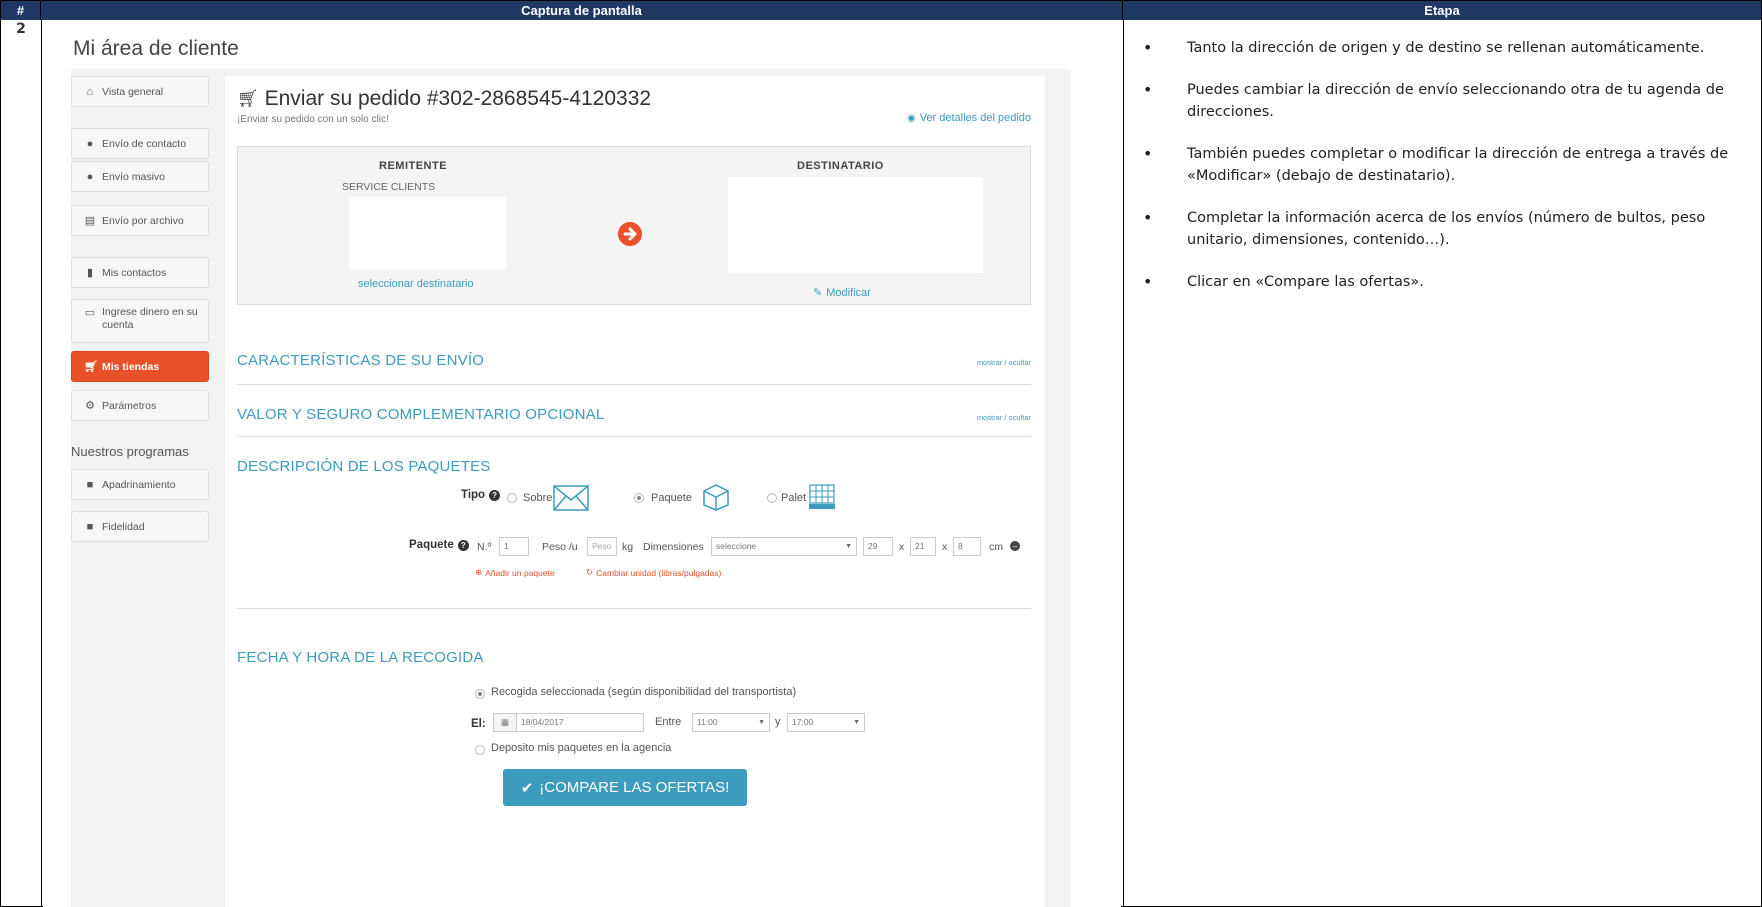 The image size is (1762, 907). Describe the element at coordinates (480, 750) in the screenshot. I see `pickup-radio-agency` at that location.